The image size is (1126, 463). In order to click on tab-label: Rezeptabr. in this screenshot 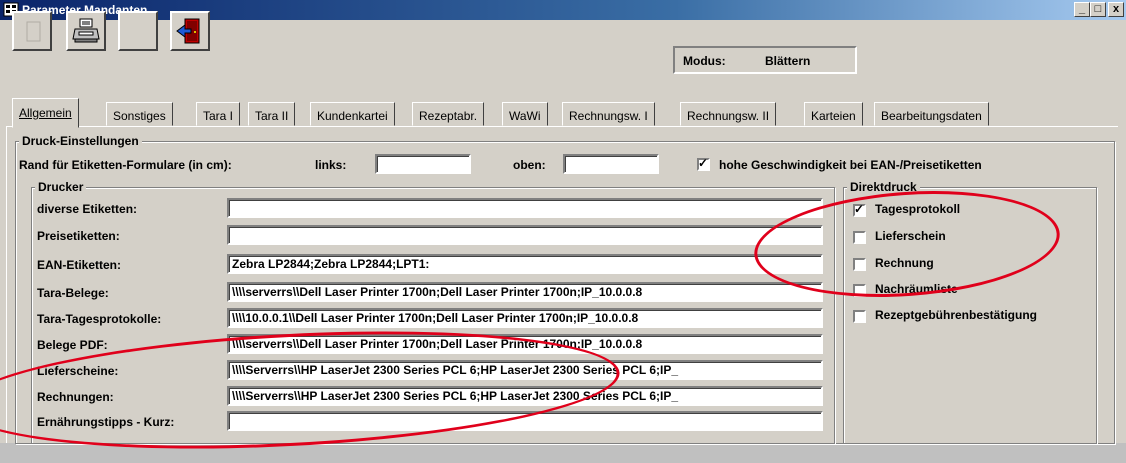, I will do `click(448, 116)`.